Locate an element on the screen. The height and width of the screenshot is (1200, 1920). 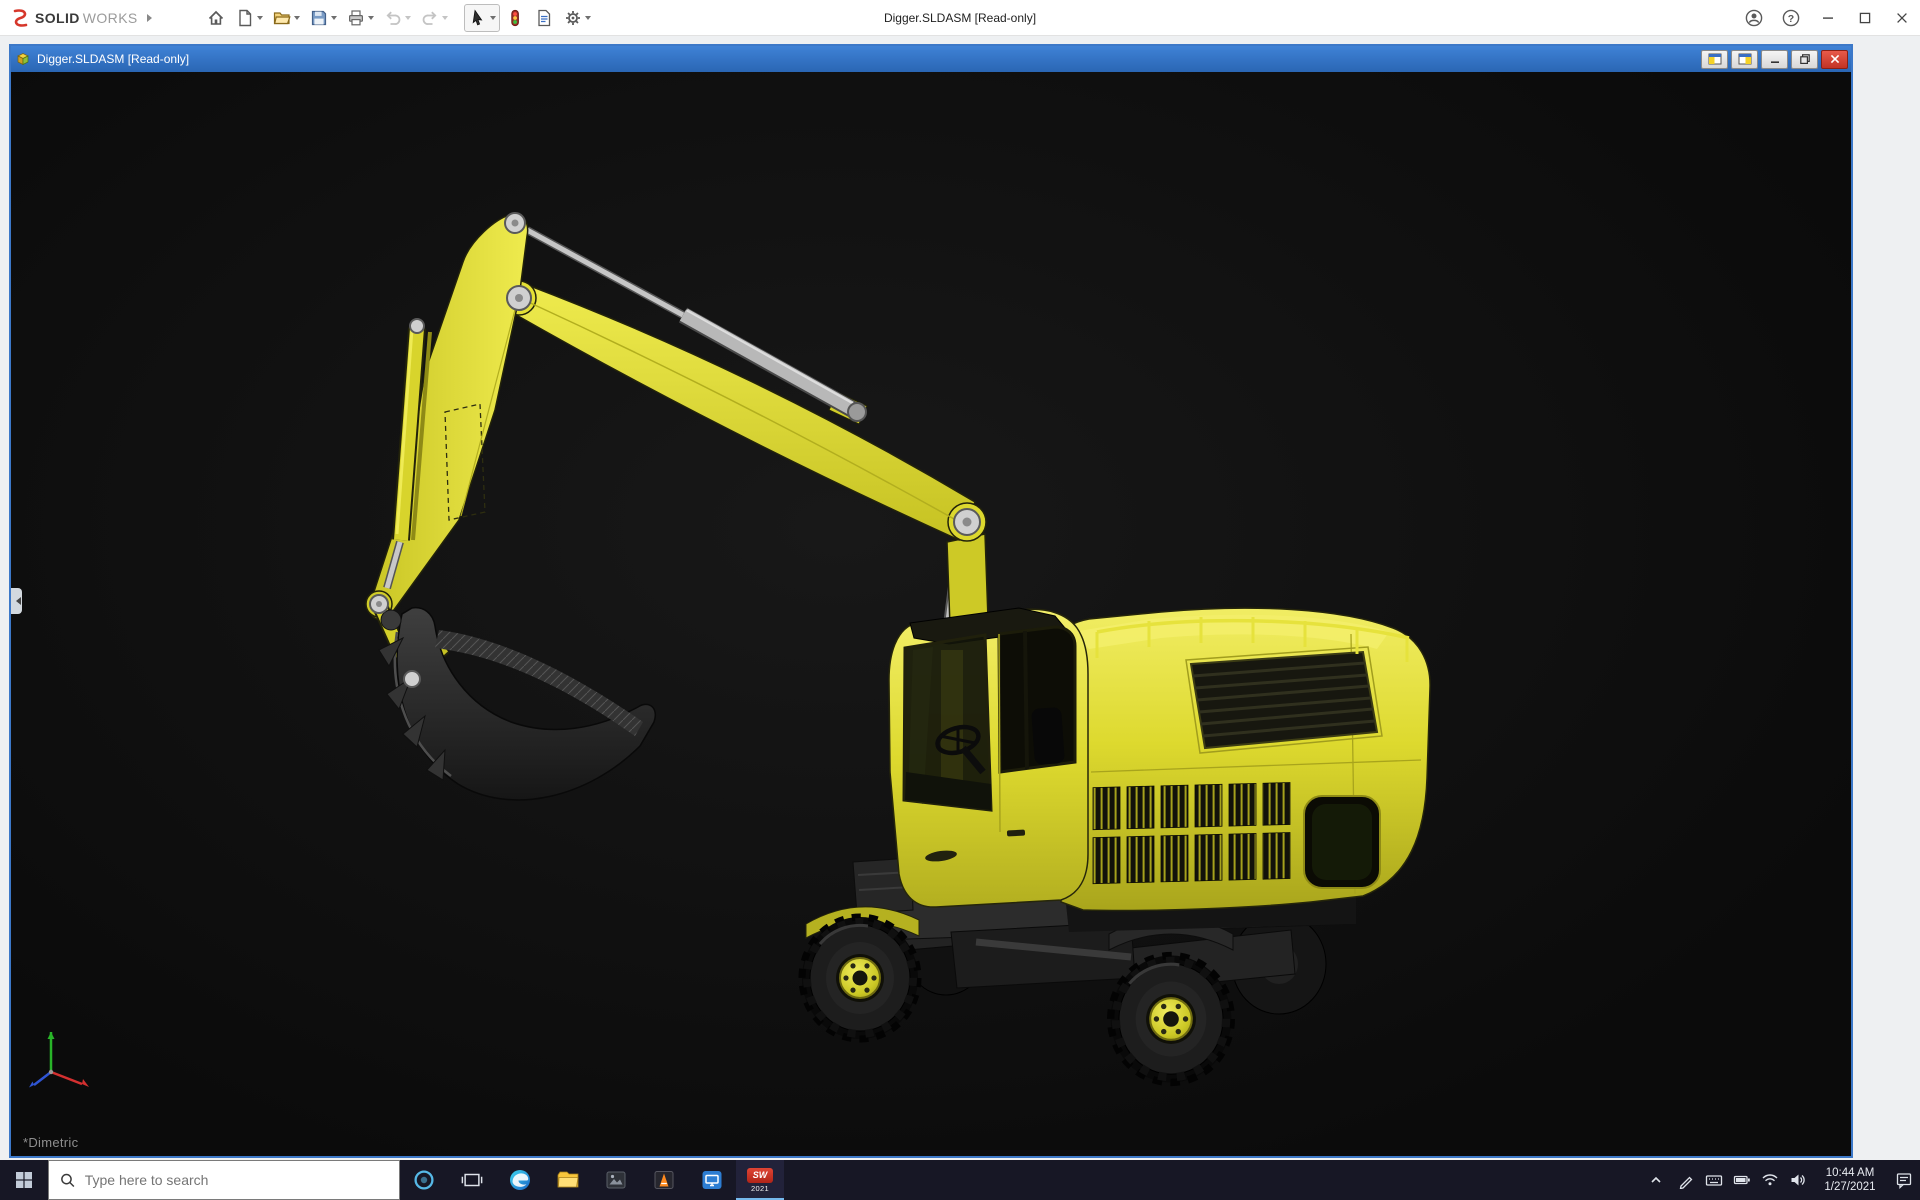
excavator-boom is located at coordinates (744, 411).